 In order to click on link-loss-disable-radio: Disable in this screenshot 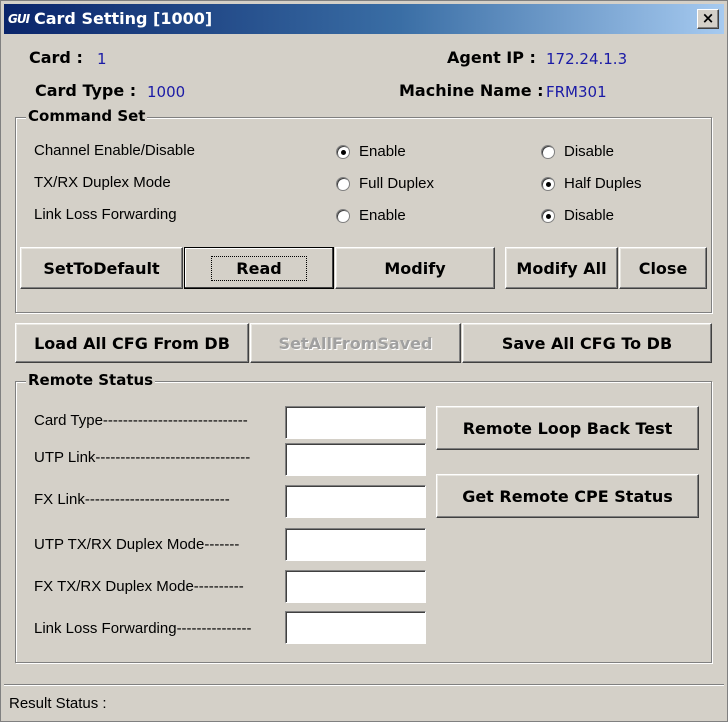, I will do `click(577, 215)`.